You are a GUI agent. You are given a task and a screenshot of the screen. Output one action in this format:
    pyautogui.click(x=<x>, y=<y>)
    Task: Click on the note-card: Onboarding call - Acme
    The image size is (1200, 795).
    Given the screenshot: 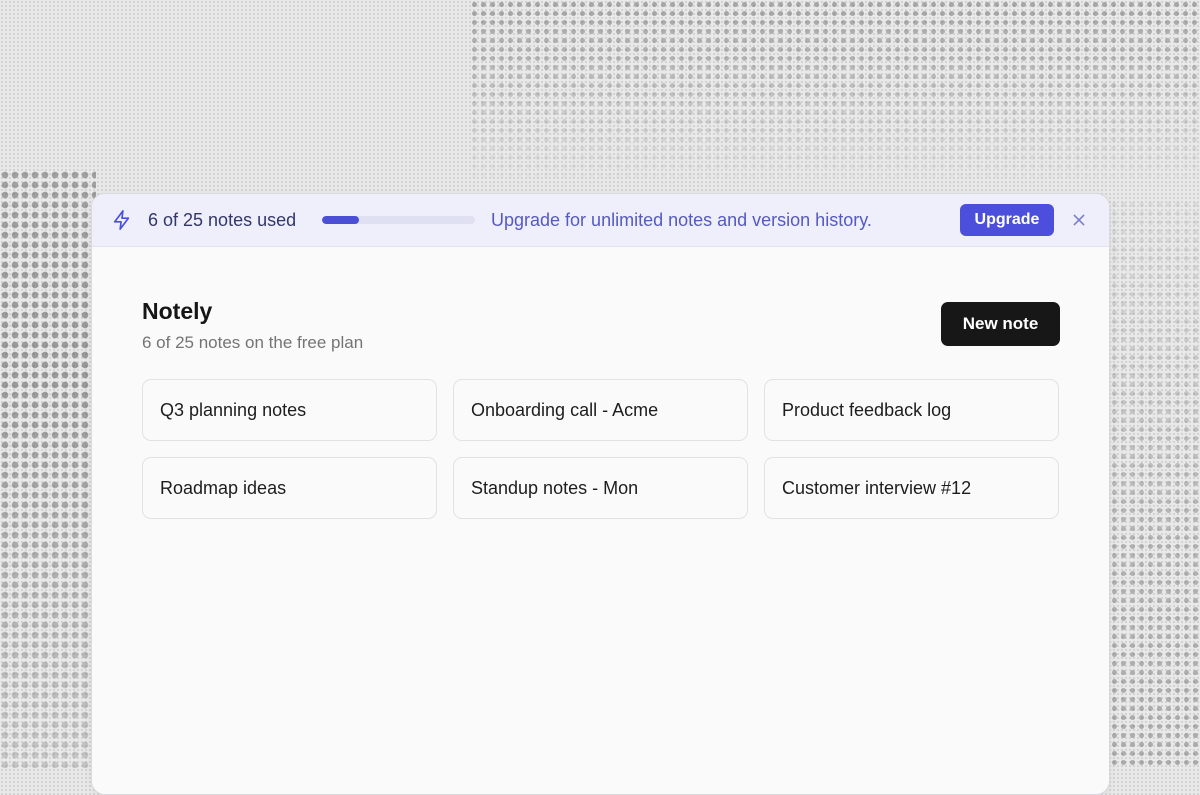 What is the action you would take?
    pyautogui.click(x=600, y=410)
    